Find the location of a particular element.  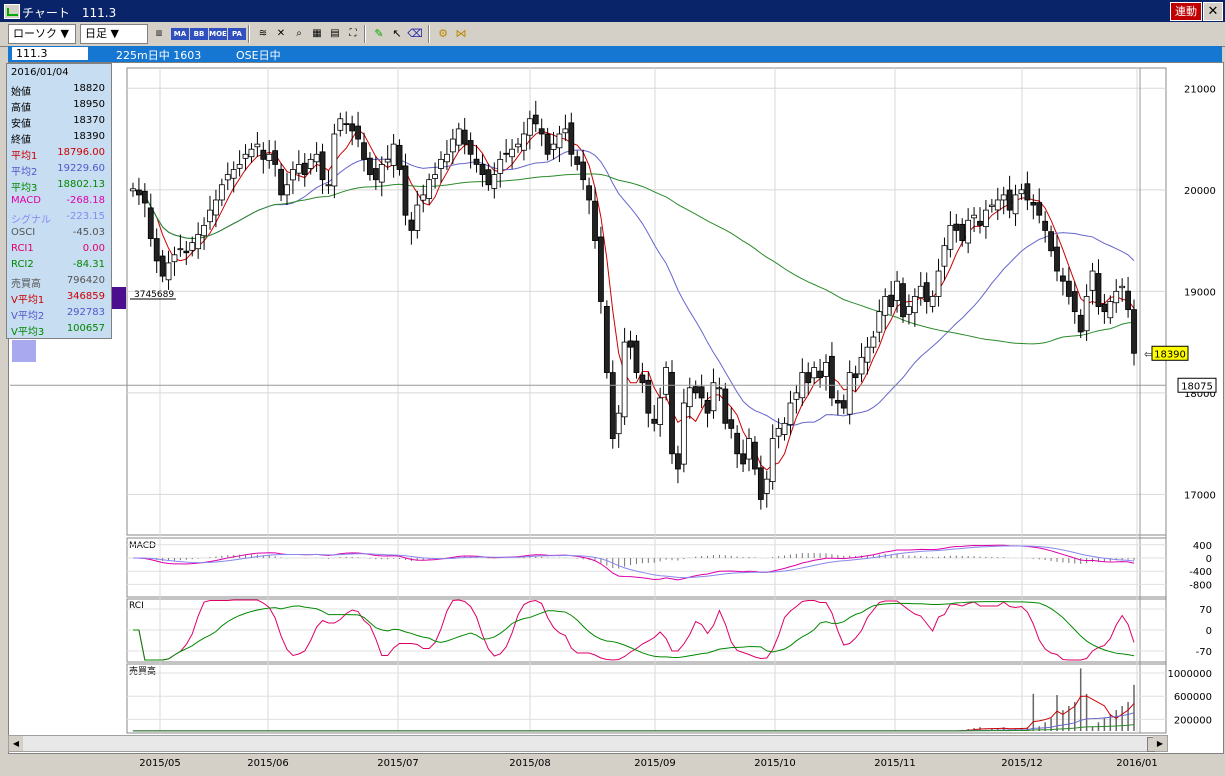

volume-profile-bar is located at coordinates (24, 351).